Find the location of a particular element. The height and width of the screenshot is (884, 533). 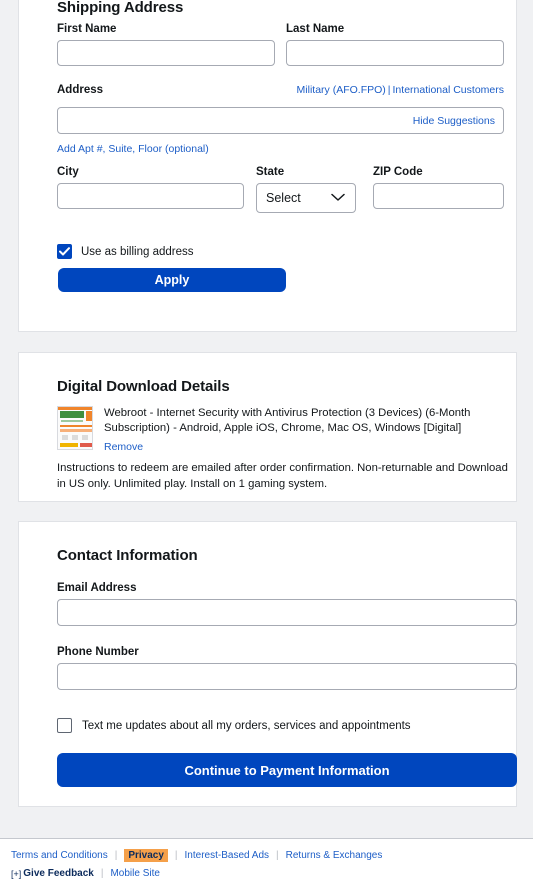

zip-code-input is located at coordinates (438, 196).